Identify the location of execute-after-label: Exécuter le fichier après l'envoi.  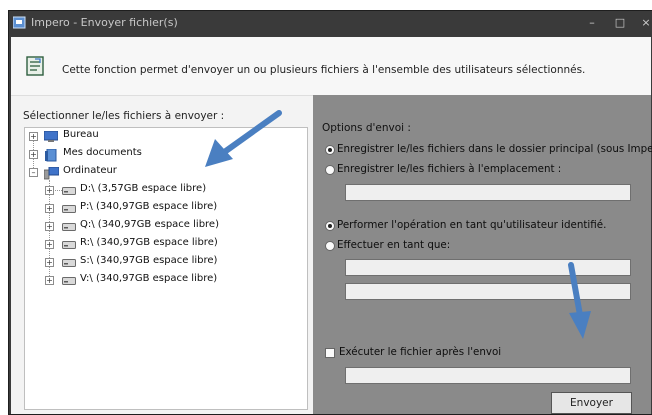
(420, 352).